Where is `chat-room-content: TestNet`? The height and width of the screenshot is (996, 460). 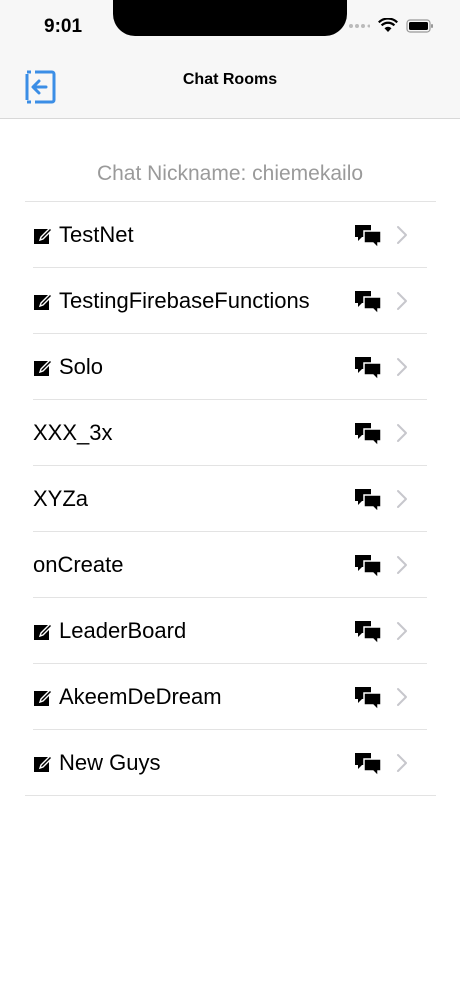
chat-room-content: TestNet is located at coordinates (83, 235).